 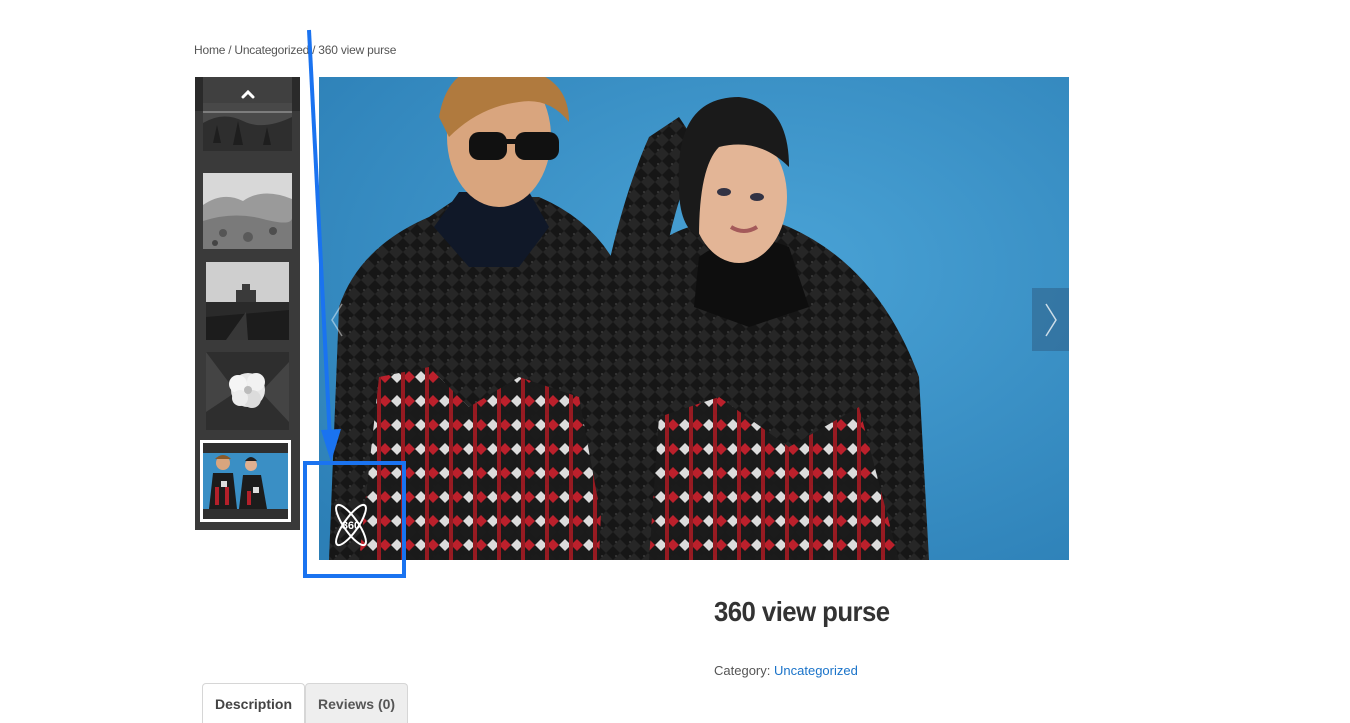 I want to click on chevron-left-icon, so click(x=337, y=320).